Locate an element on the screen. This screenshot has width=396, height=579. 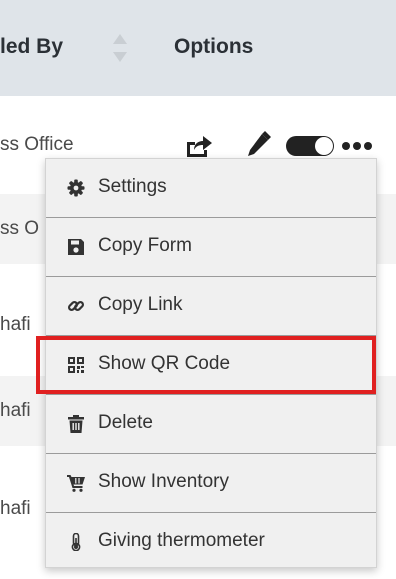
menu-item-show-inventory: Show Inventory is located at coordinates (211, 483).